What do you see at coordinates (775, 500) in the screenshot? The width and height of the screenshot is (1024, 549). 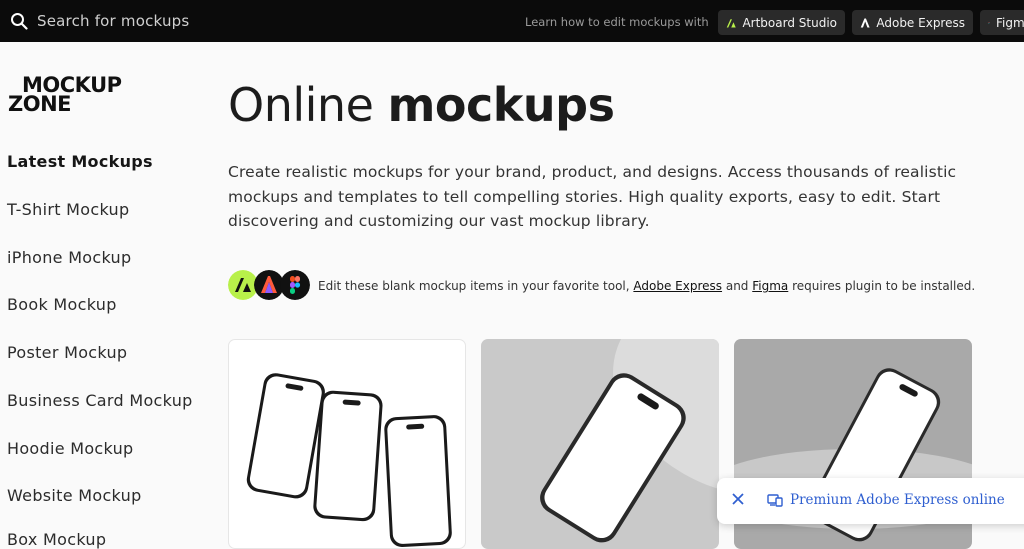 I see `devices-icon` at bounding box center [775, 500].